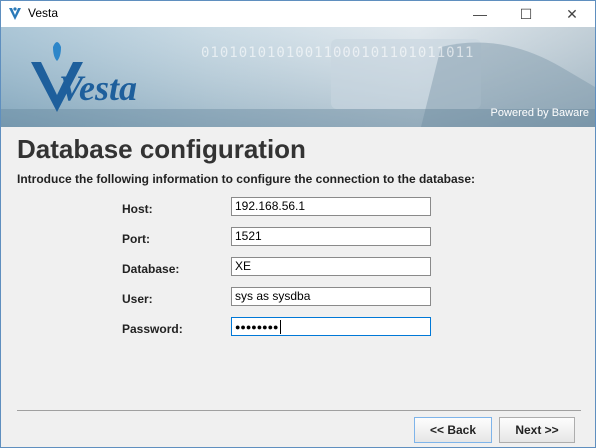 This screenshot has width=596, height=448. I want to click on port-label: Port:, so click(136, 239).